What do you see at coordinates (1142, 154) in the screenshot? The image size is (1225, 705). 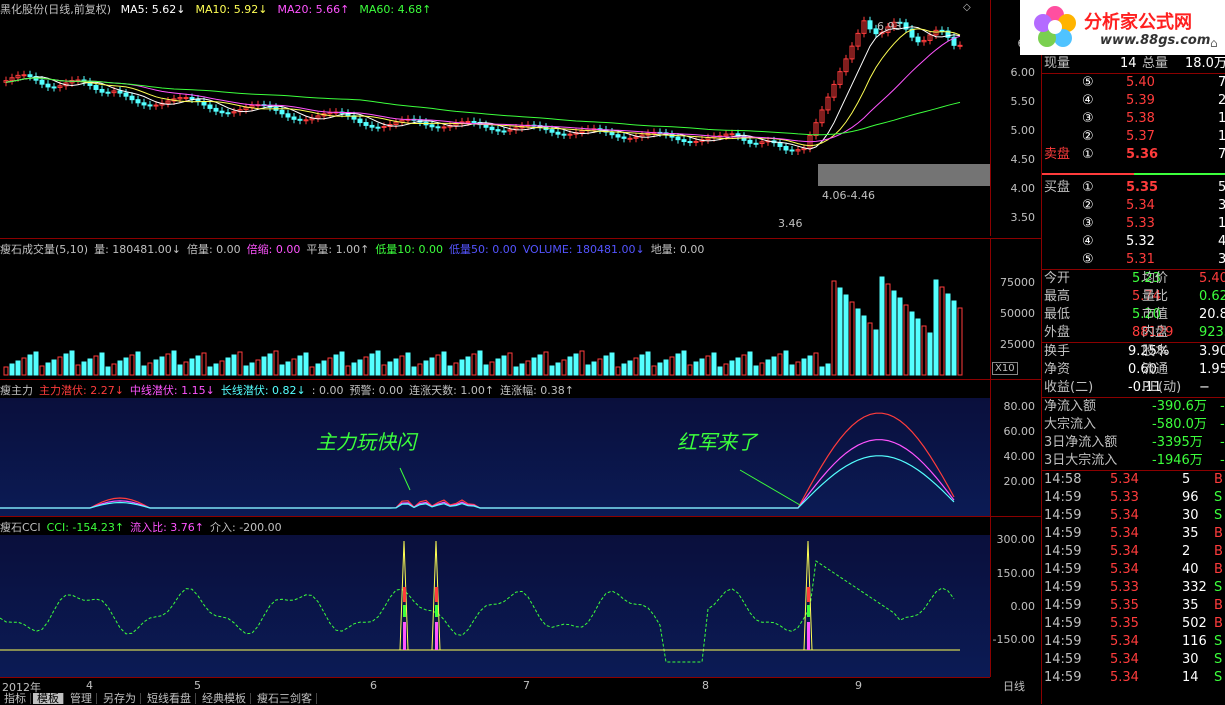 I see `quote-cell: 5.36` at bounding box center [1142, 154].